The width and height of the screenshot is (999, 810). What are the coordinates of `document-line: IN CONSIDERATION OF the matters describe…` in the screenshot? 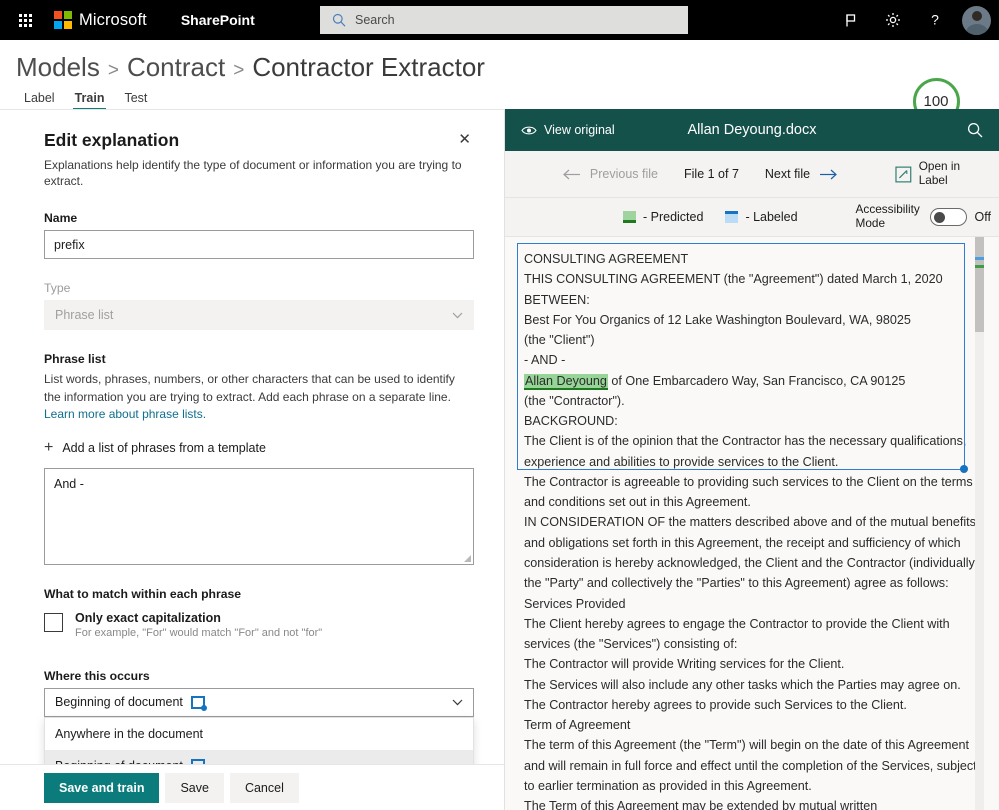 It's located at (750, 553).